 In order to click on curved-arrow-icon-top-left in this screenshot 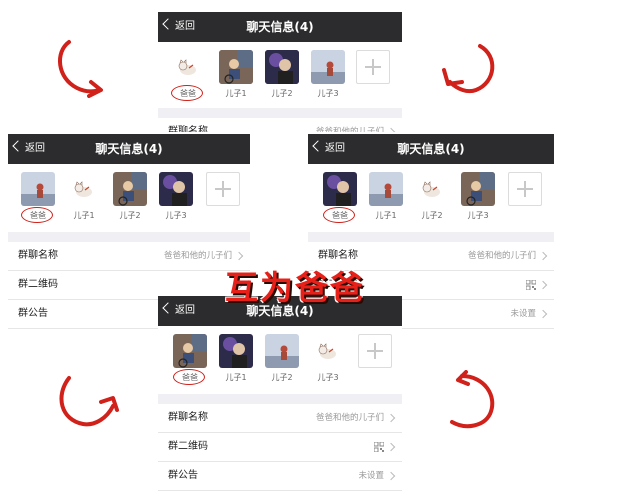, I will do `click(80, 69)`.